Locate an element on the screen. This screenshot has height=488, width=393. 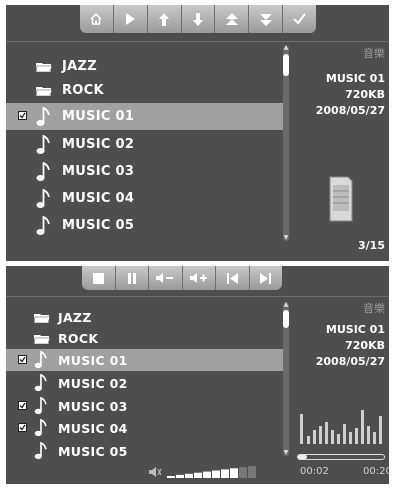
track-label: MUSIC 04 is located at coordinates (93, 428).